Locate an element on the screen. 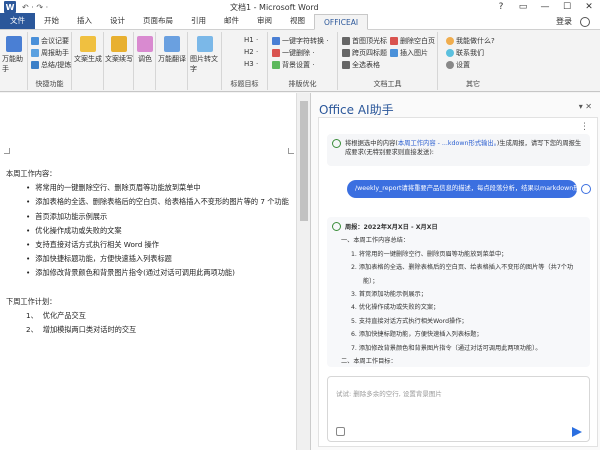 The height and width of the screenshot is (450, 600). group-headings: H1 · H2 · H3 · 标题目标 is located at coordinates (245, 61).